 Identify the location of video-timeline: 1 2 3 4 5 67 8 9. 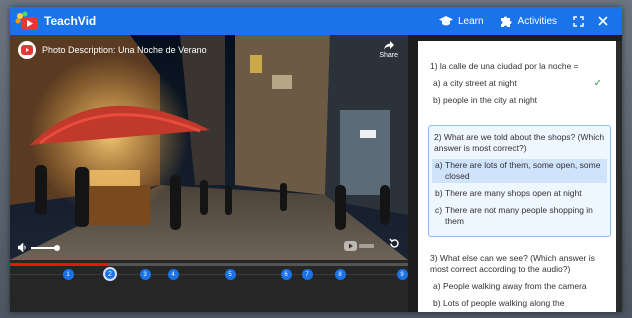
(209, 286).